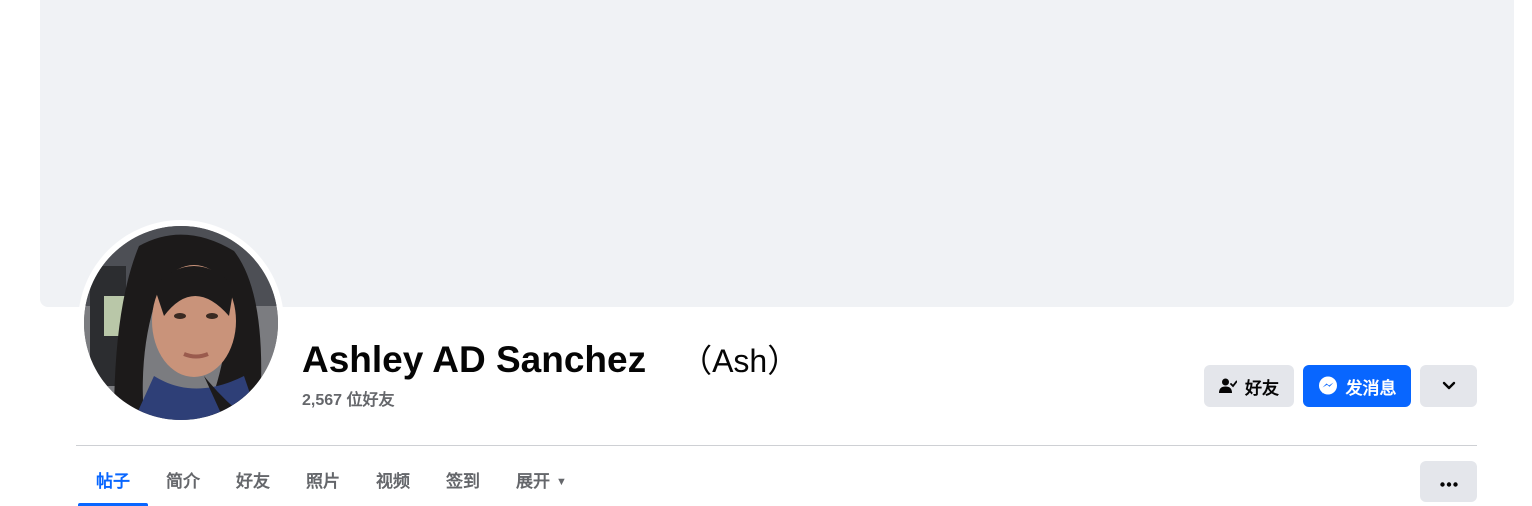  I want to click on profile-avatar, so click(181, 323).